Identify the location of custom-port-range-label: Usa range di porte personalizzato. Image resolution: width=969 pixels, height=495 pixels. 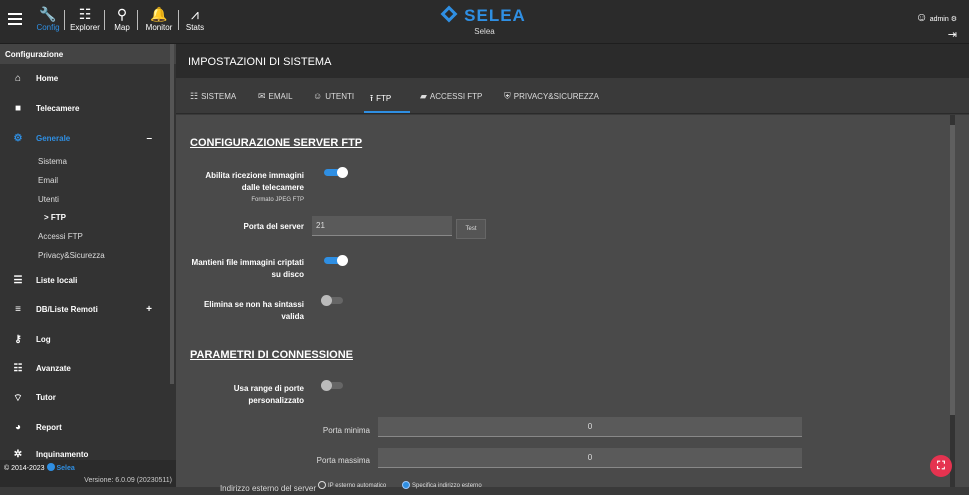
(268, 394).